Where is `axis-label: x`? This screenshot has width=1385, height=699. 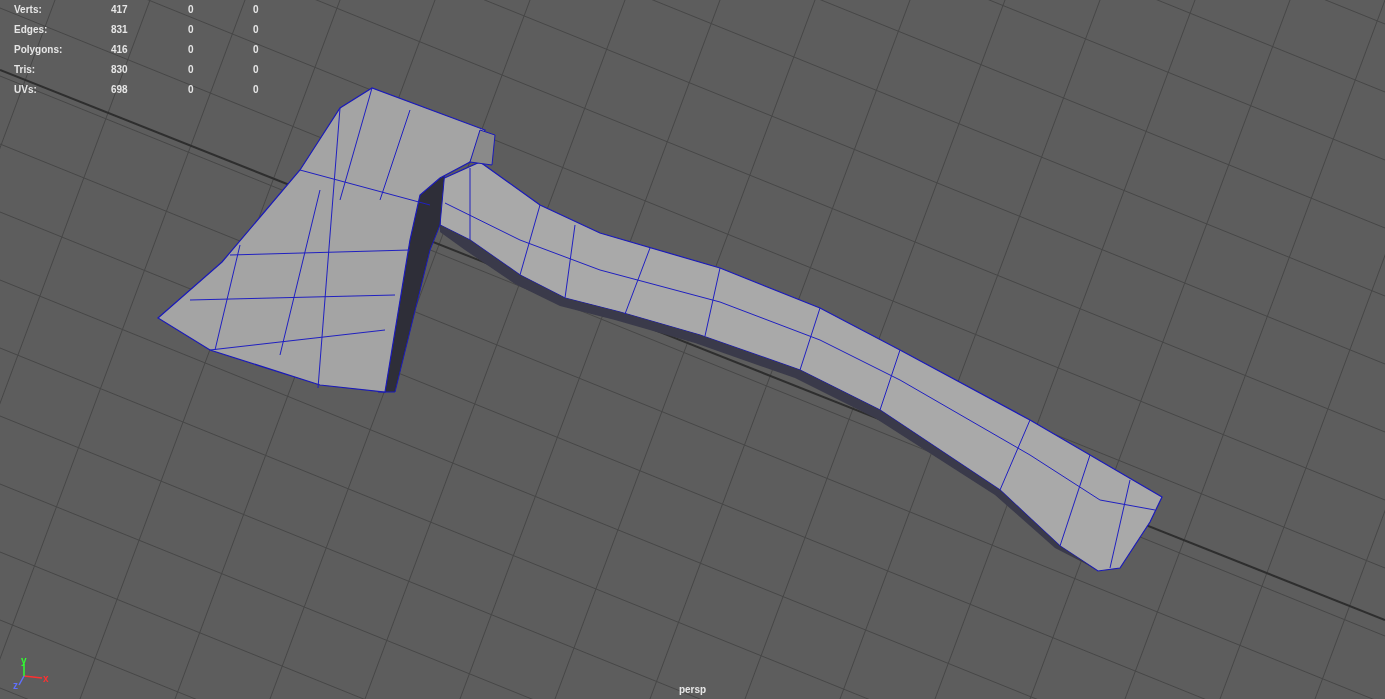 axis-label: x is located at coordinates (46, 678).